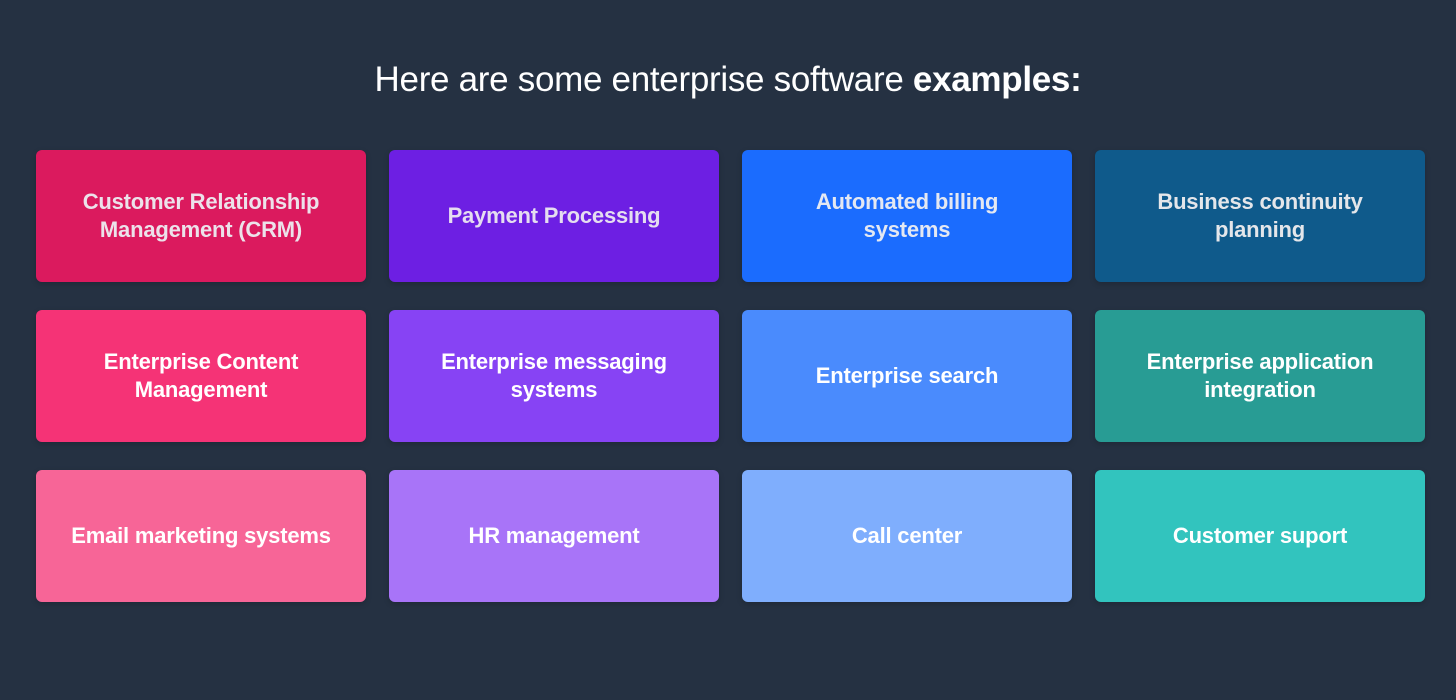 The height and width of the screenshot is (700, 1456). I want to click on tile-label: Automated billing systems, so click(907, 215).